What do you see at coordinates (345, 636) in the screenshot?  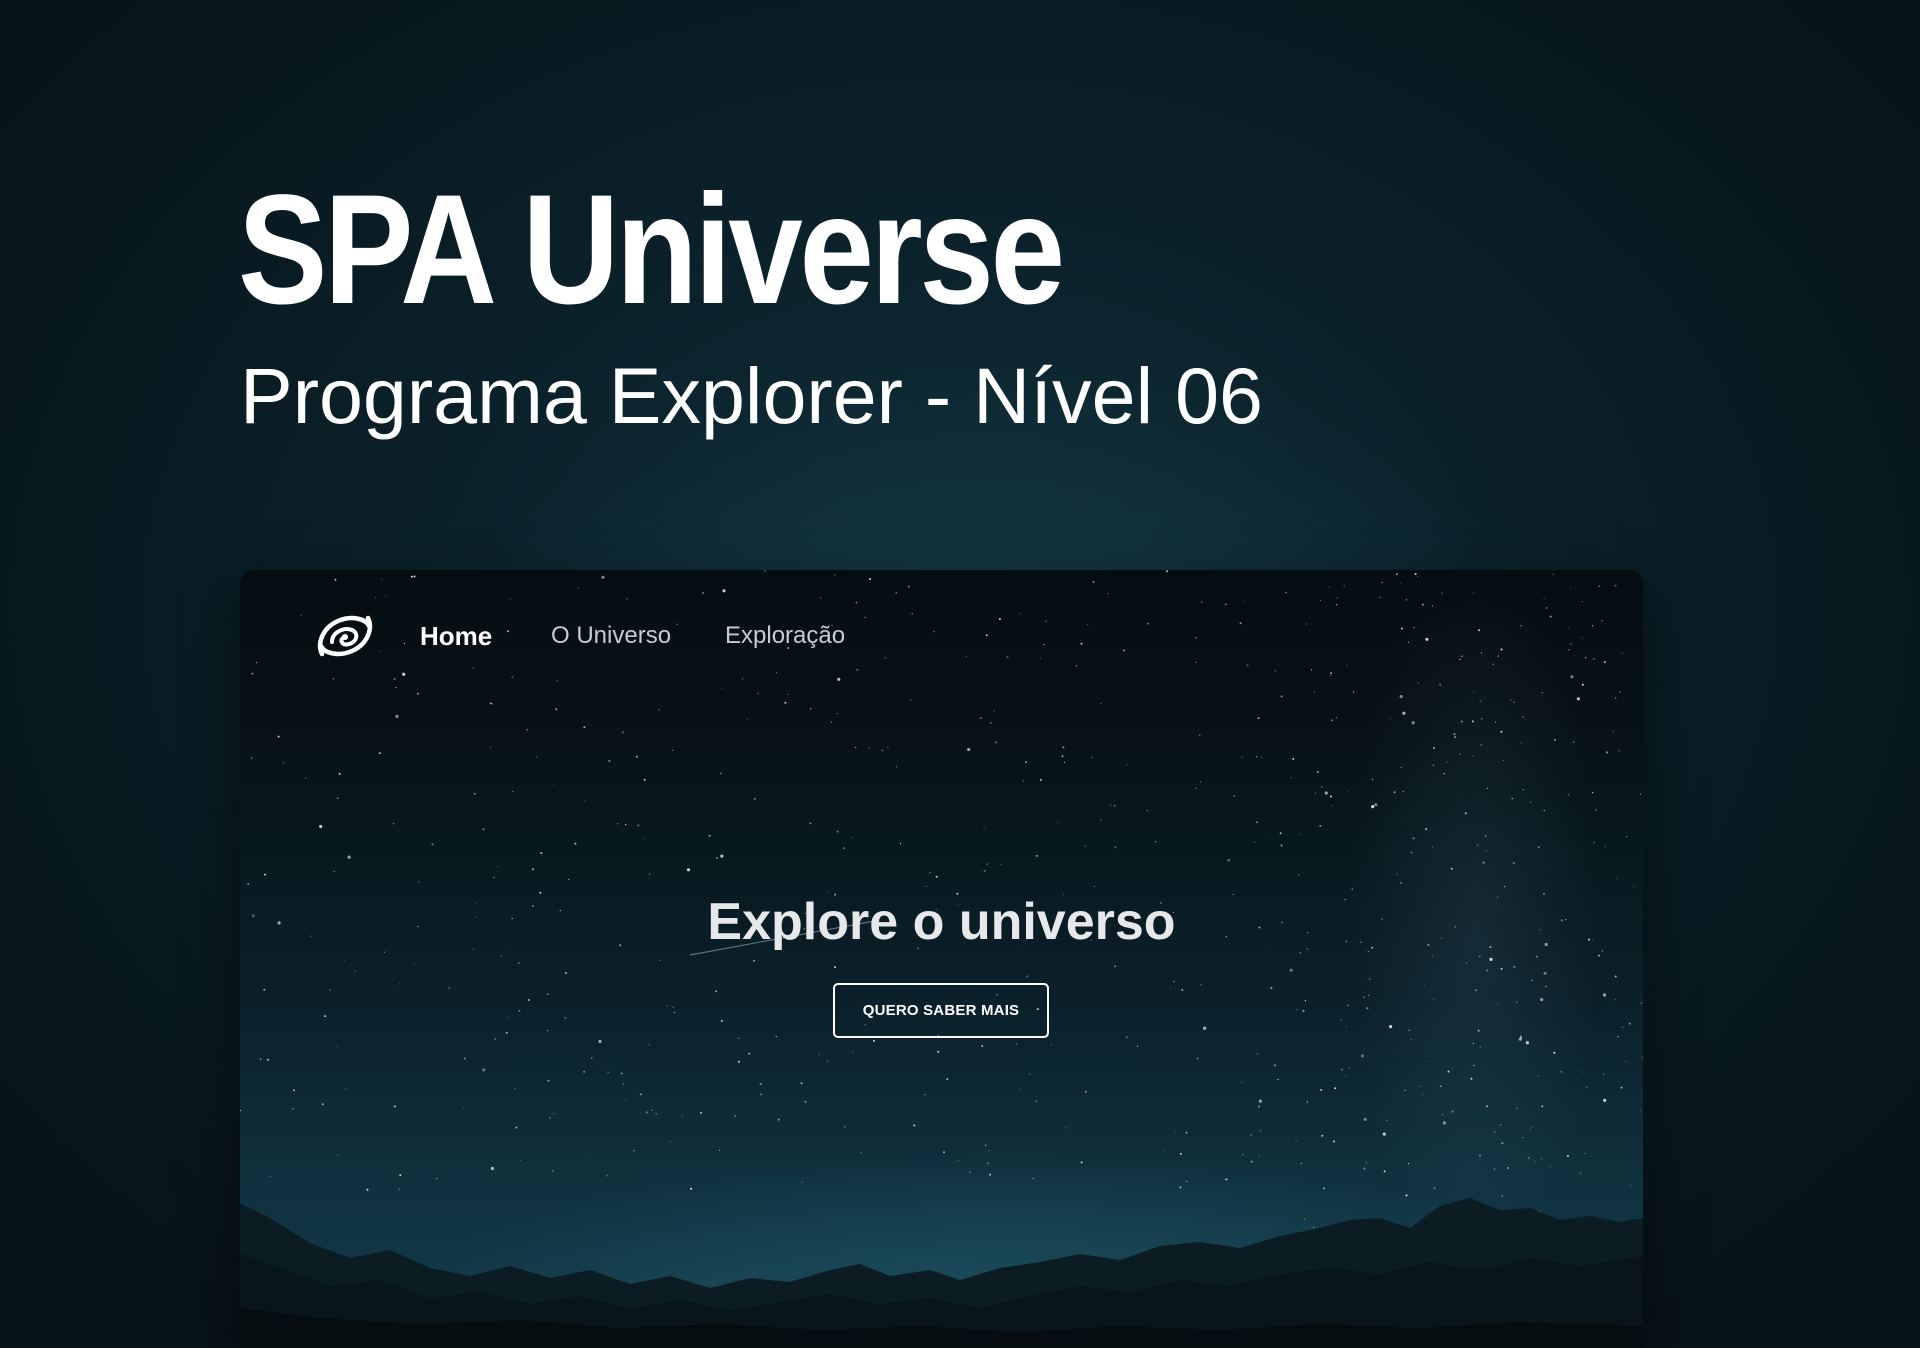 I see `galaxy-swirl-icon` at bounding box center [345, 636].